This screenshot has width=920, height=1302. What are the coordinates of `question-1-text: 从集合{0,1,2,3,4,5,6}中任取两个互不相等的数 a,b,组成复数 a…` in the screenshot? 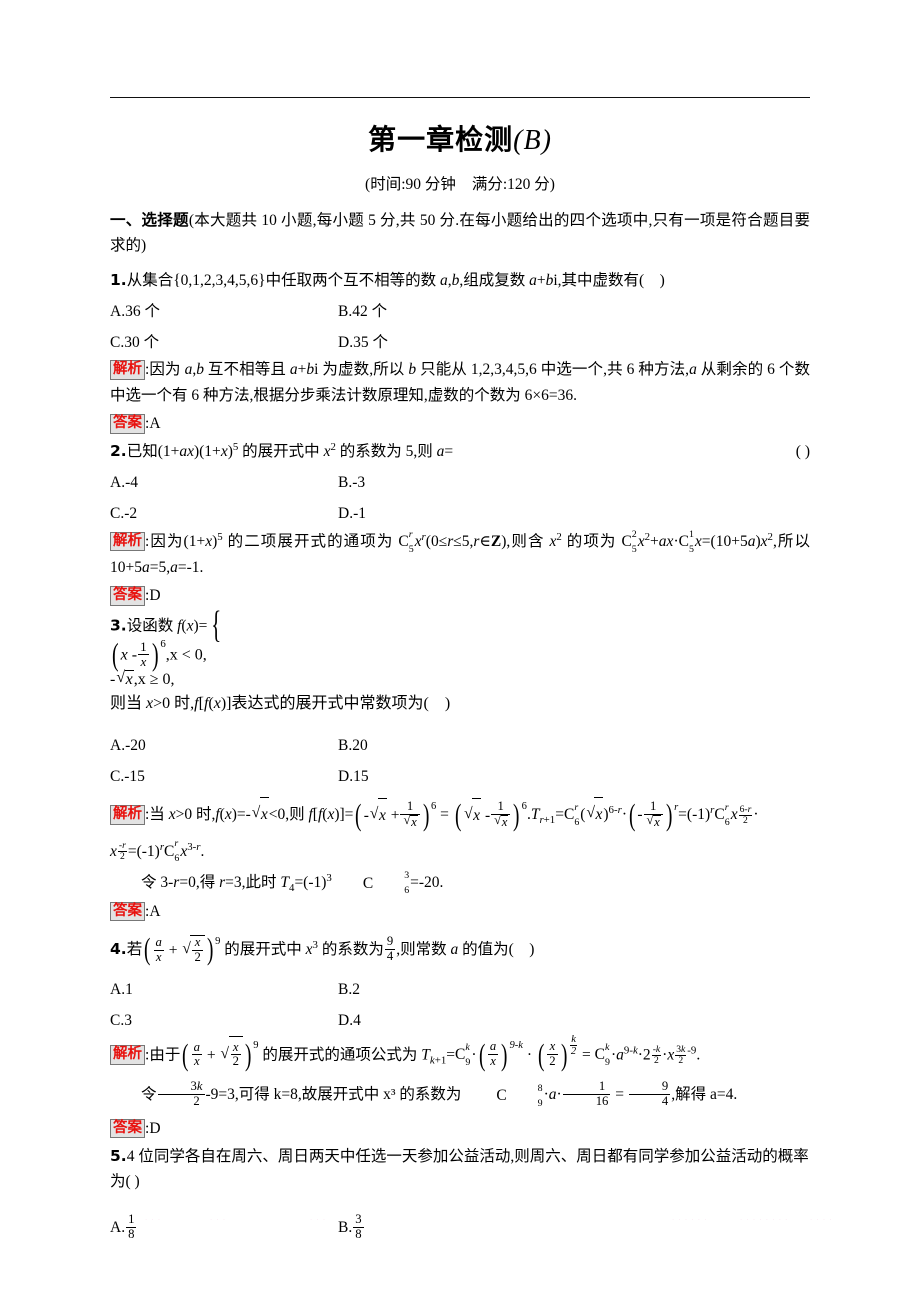 It's located at (395, 281).